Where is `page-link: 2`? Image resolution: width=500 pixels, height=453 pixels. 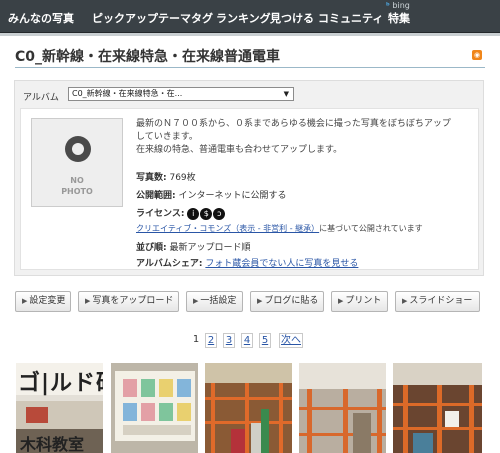 page-link: 2 is located at coordinates (211, 340).